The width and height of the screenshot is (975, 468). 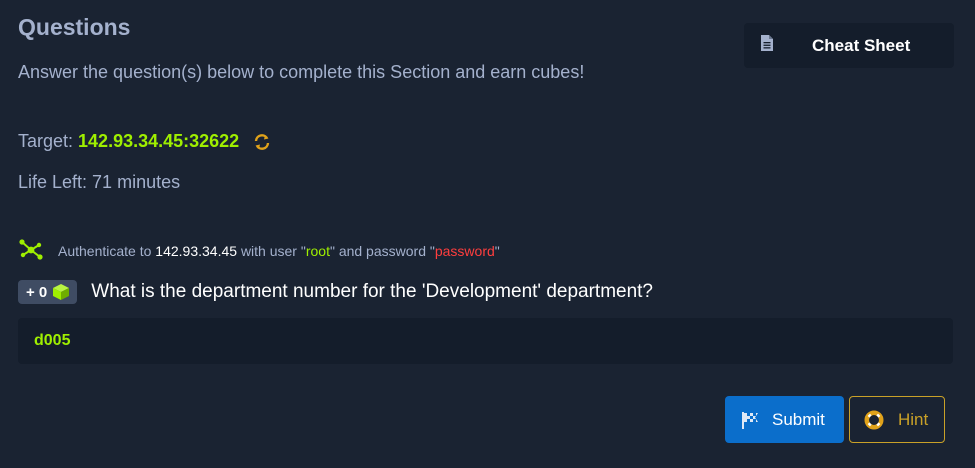 What do you see at coordinates (464, 250) in the screenshot?
I see `auth-password: password` at bounding box center [464, 250].